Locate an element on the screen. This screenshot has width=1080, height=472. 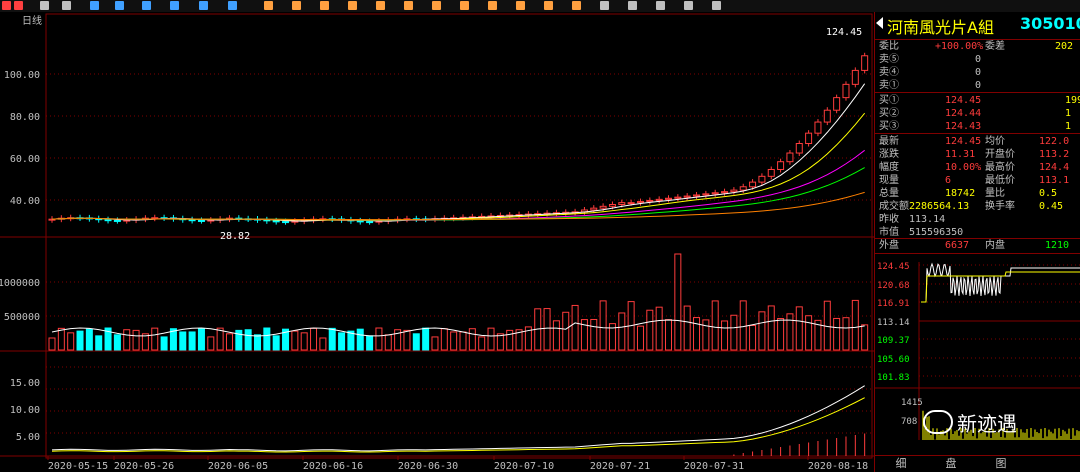
intraday-tick: 124.45 is located at coordinates (893, 267).